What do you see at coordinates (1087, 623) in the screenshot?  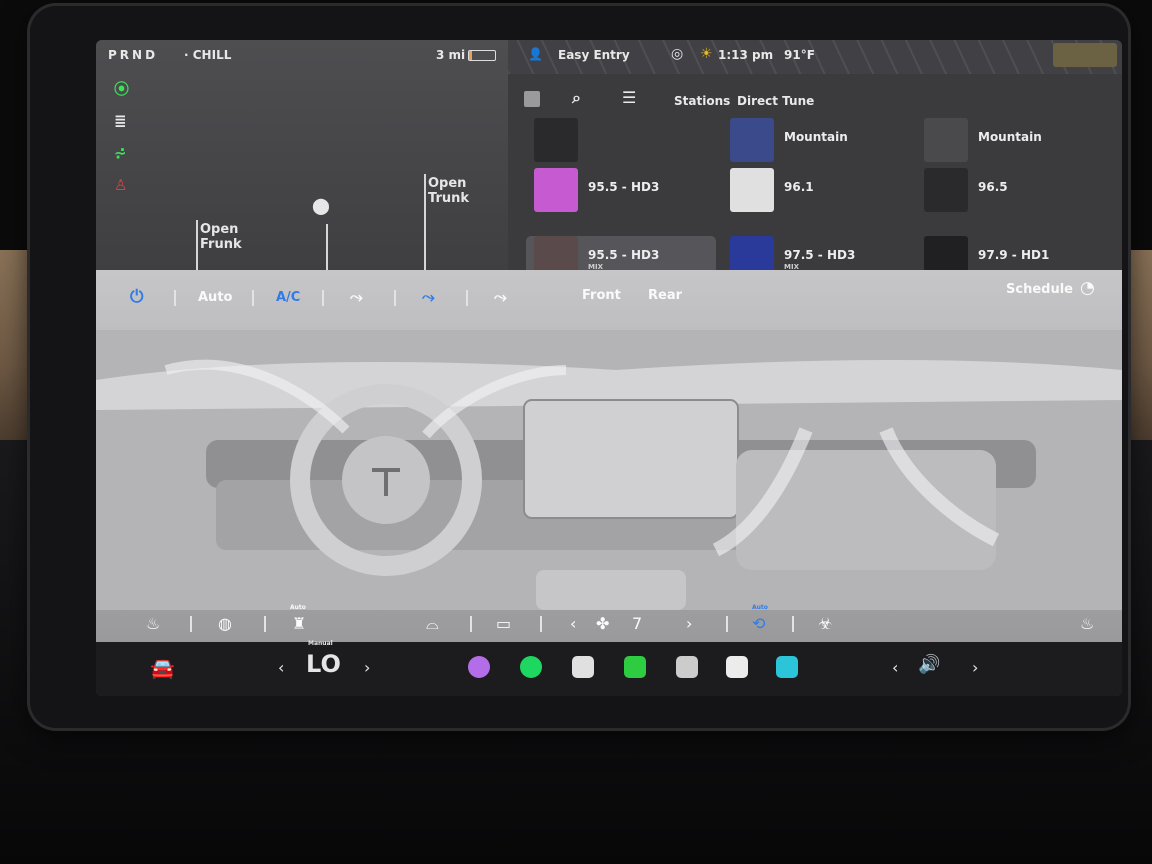 I see `passenger-seat-heater-icon: ♨` at bounding box center [1087, 623].